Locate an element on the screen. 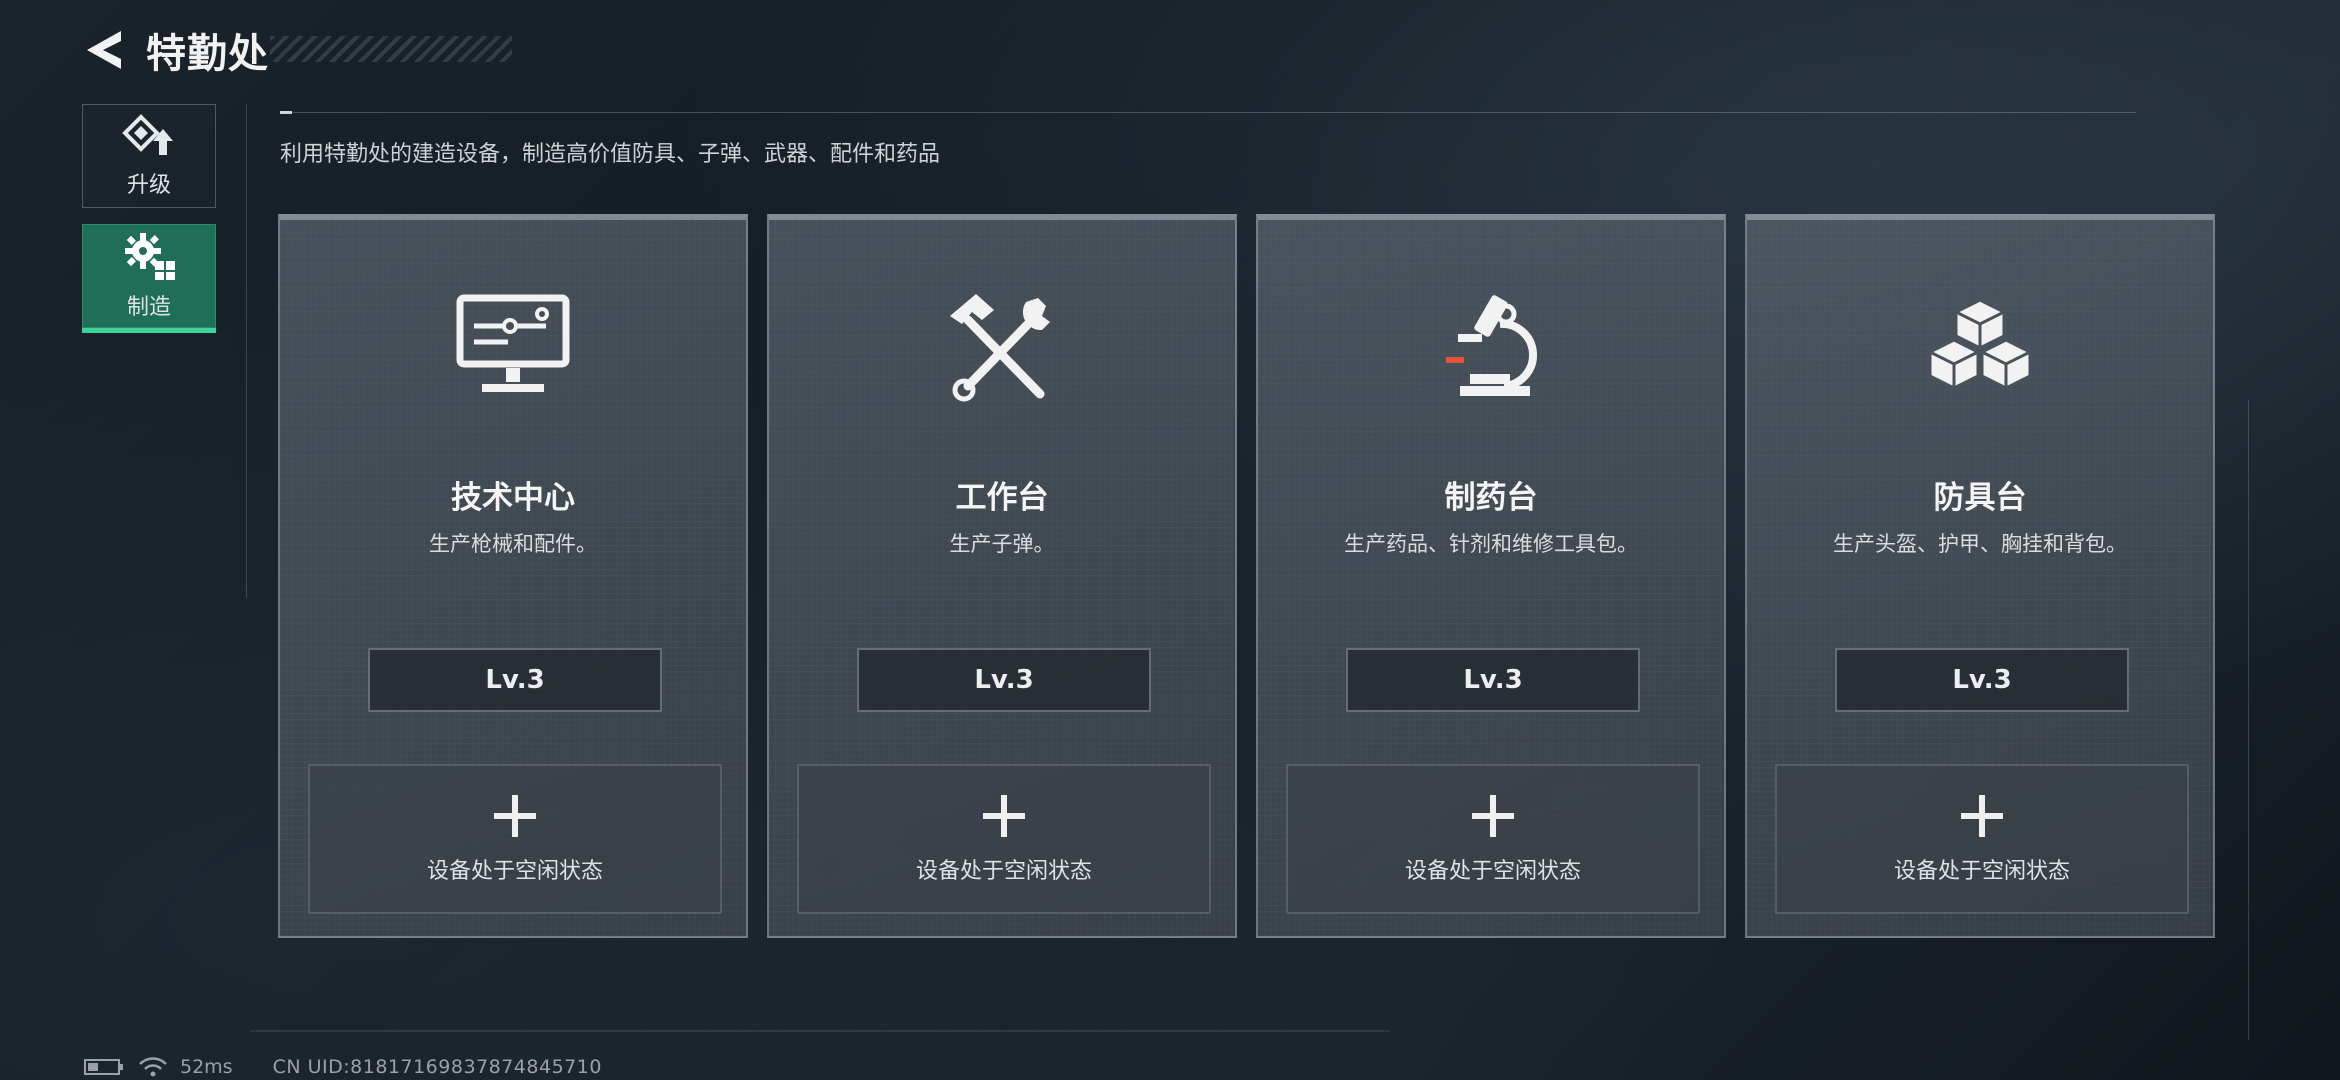 This screenshot has width=2340, height=1080. top-divider is located at coordinates (1208, 112).